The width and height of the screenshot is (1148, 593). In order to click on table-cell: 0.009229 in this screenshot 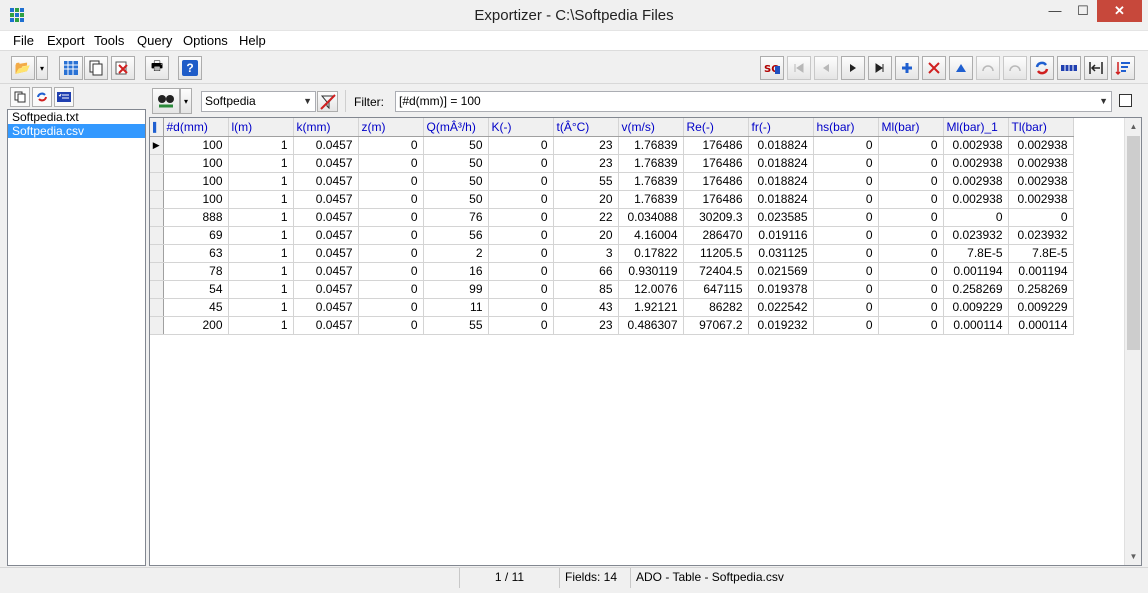, I will do `click(976, 307)`.